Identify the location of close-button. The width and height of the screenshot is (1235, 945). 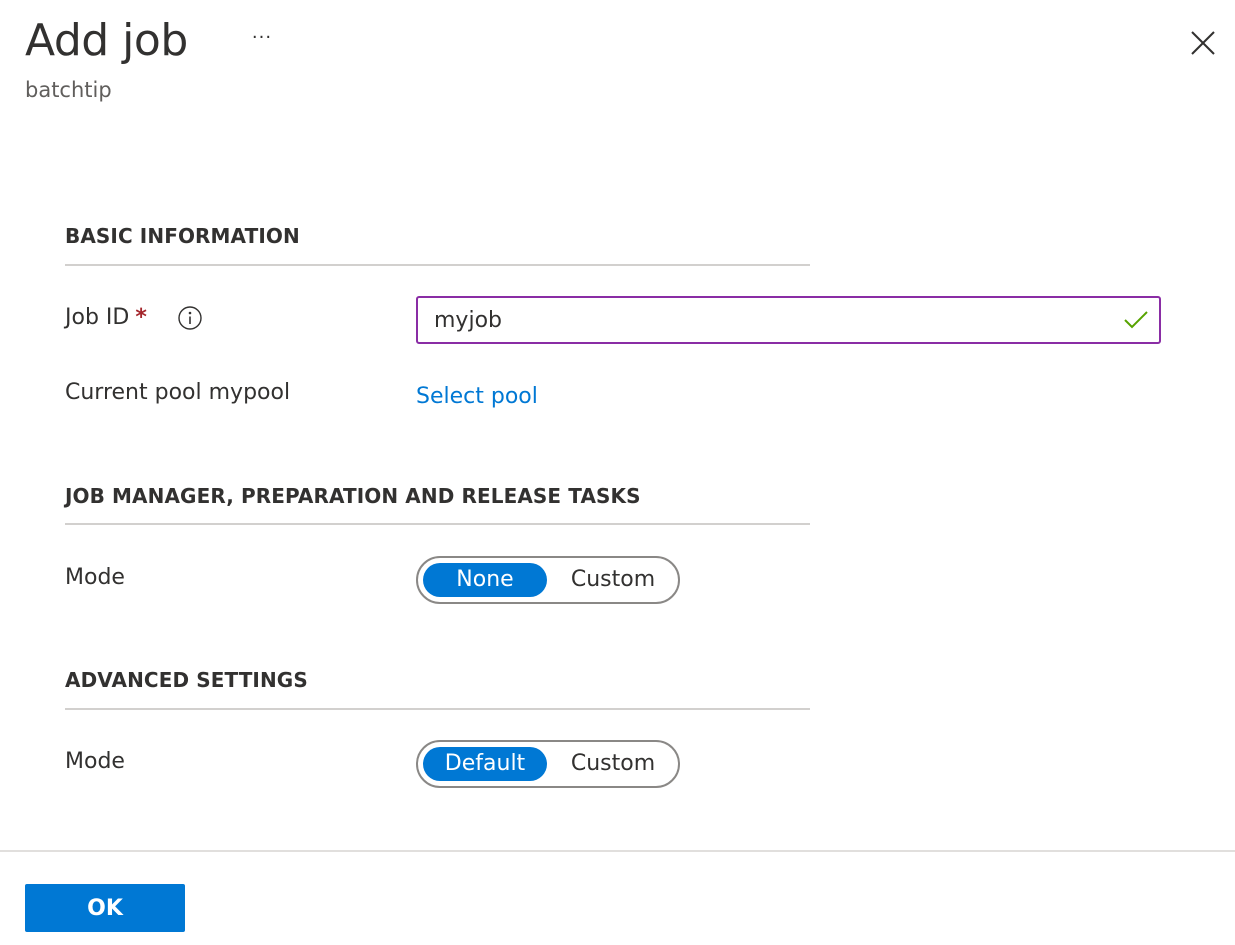
(1203, 43).